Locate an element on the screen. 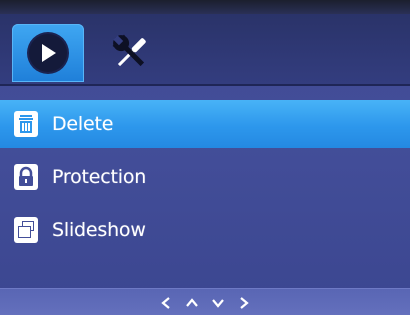 The height and width of the screenshot is (315, 410). down-arrow-icon is located at coordinates (218, 303).